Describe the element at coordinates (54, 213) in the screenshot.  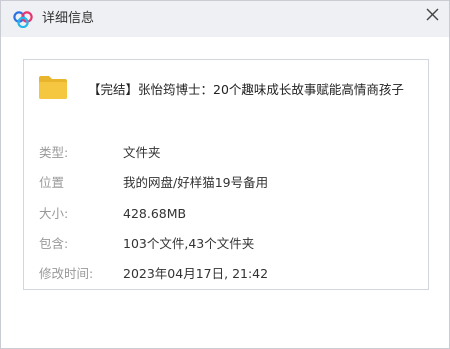
I see `size-label: 大小:` at that location.